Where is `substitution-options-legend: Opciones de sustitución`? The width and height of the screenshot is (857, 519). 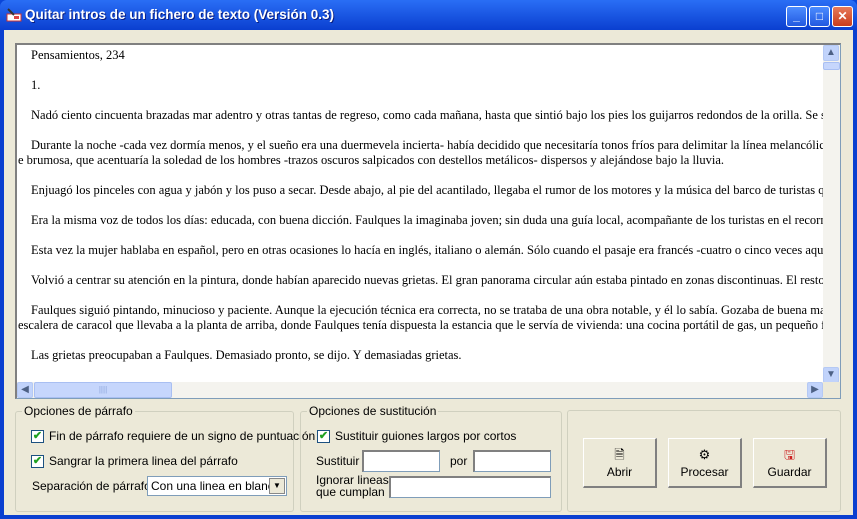
substitution-options-legend: Opciones de sustitución is located at coordinates (373, 411).